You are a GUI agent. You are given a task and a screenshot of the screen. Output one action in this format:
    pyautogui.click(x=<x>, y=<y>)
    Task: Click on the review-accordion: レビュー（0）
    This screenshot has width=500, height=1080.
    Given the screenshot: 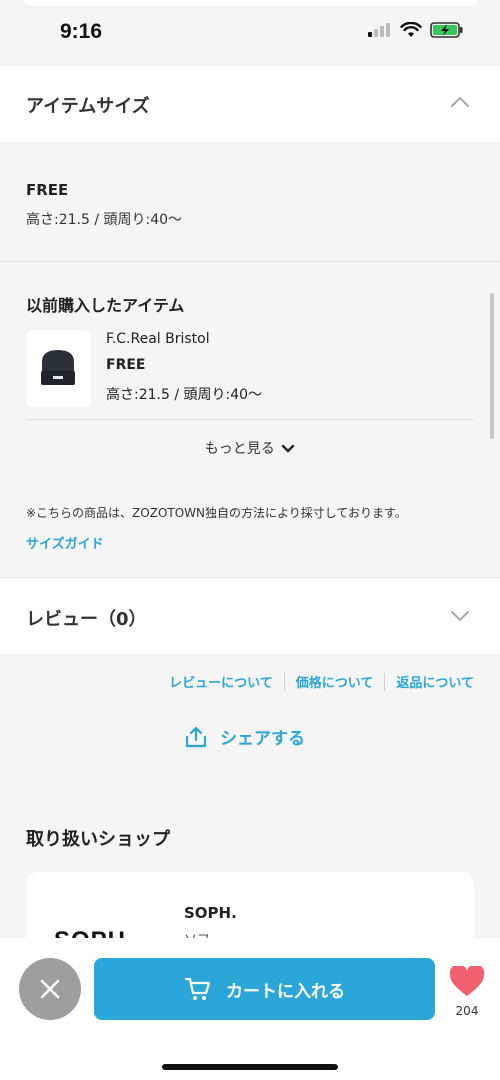 What is the action you would take?
    pyautogui.click(x=250, y=616)
    